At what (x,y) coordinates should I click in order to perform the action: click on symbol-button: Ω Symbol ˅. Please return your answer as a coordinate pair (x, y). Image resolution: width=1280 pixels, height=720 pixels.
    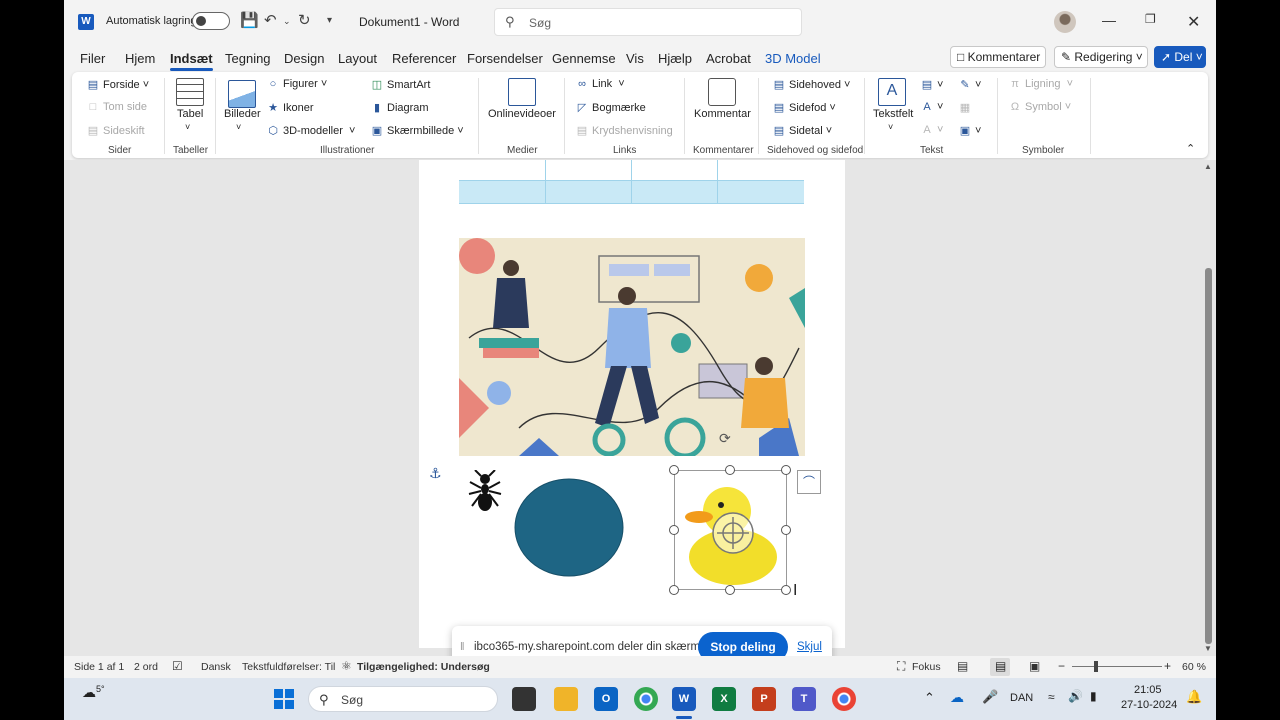
    Looking at the image, I should click on (1039, 107).